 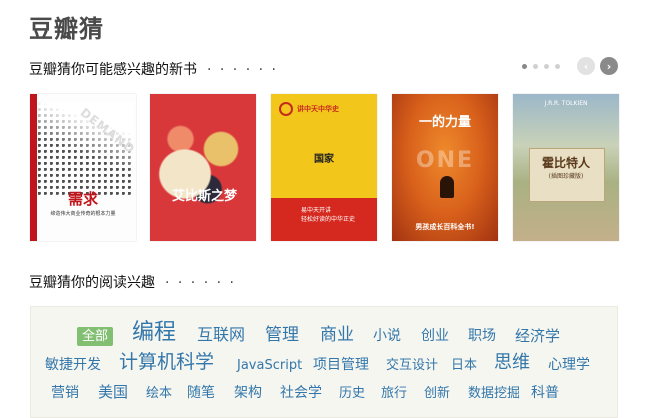 What do you see at coordinates (159, 393) in the screenshot?
I see `tag-item: 绘本` at bounding box center [159, 393].